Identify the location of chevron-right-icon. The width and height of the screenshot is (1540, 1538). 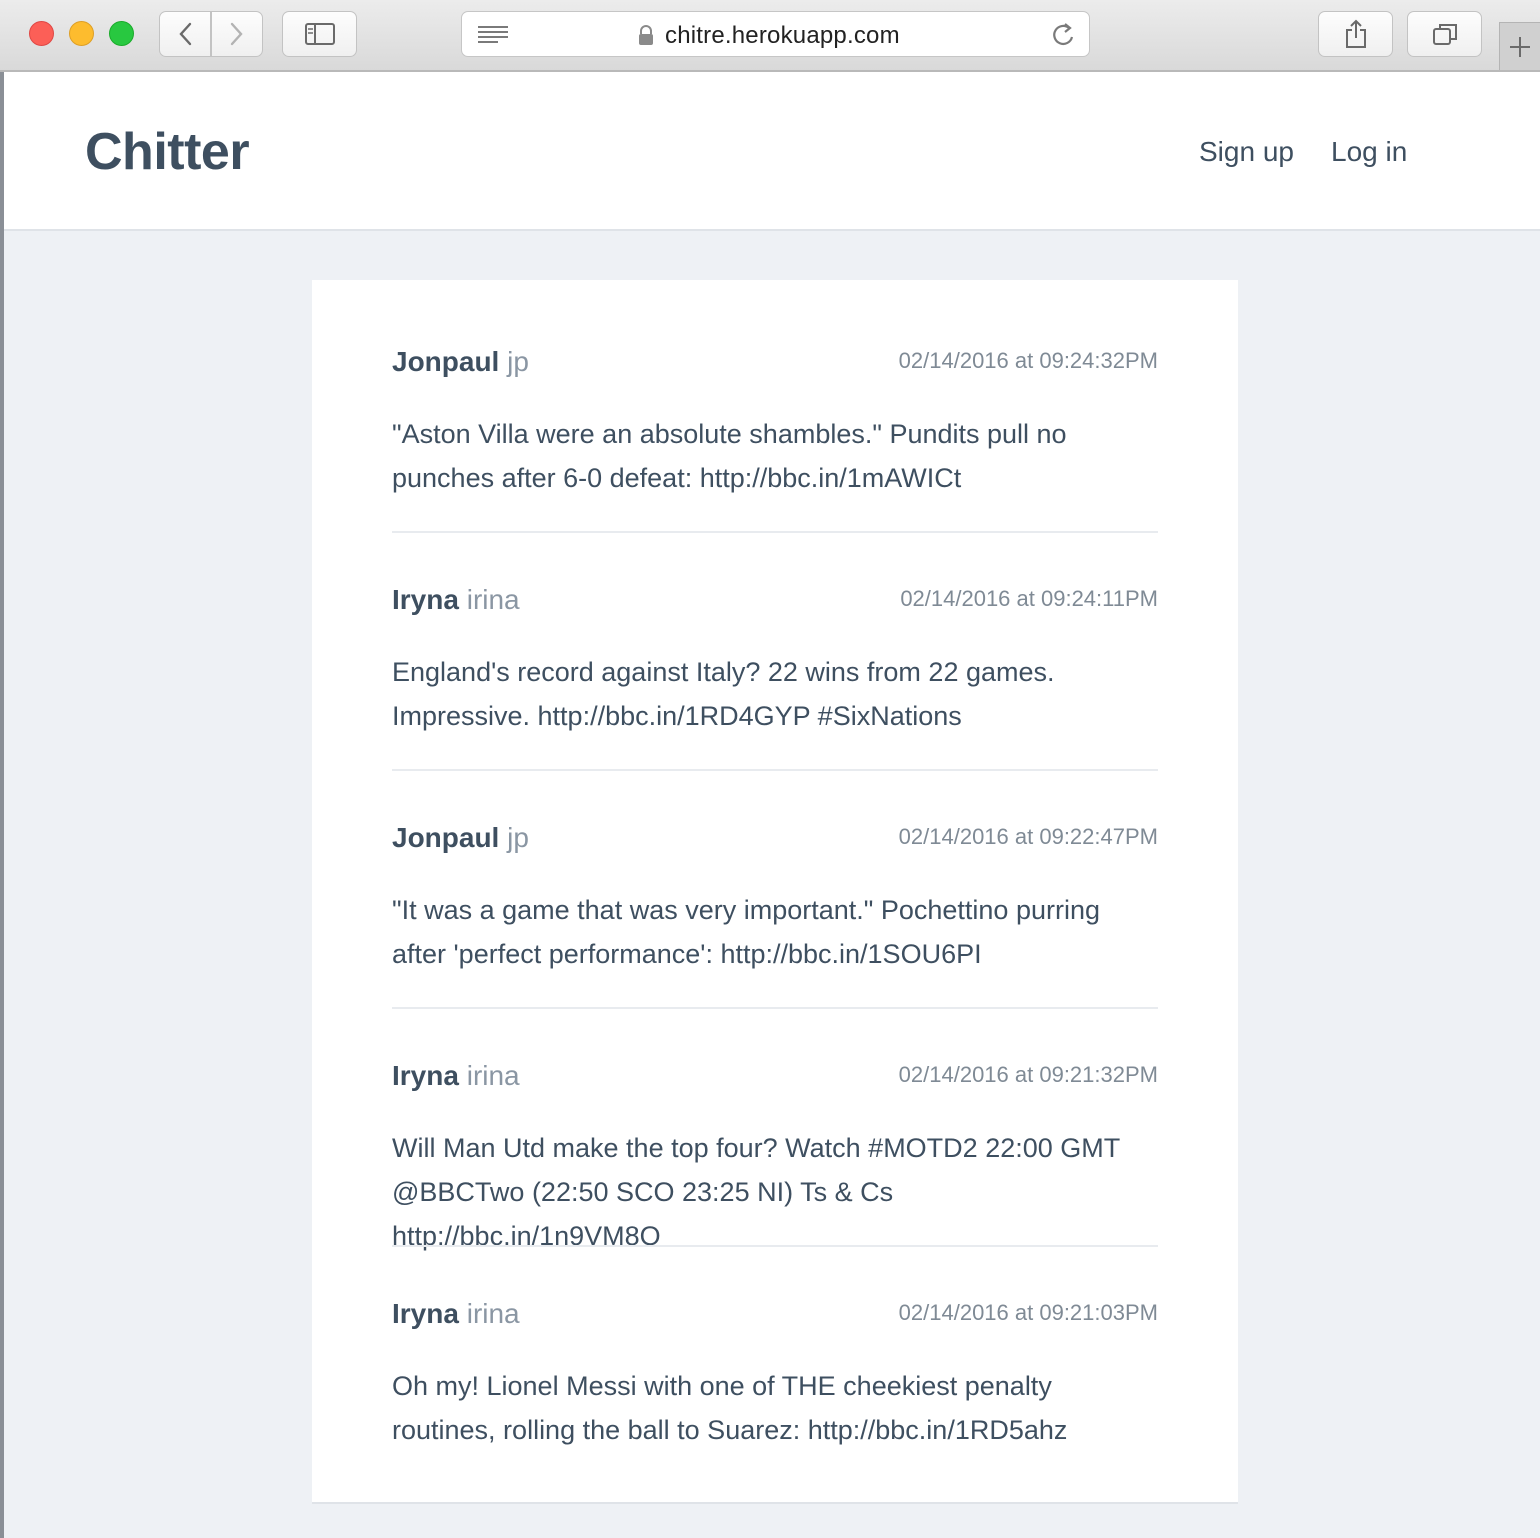
(236, 34).